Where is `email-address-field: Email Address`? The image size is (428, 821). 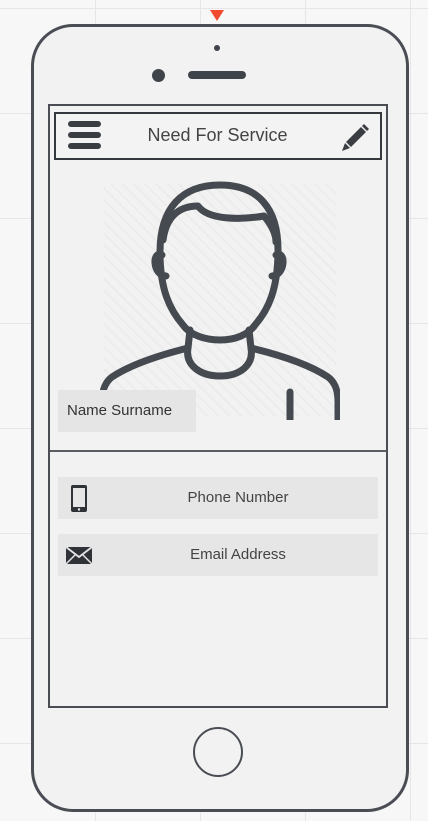 email-address-field: Email Address is located at coordinates (218, 555).